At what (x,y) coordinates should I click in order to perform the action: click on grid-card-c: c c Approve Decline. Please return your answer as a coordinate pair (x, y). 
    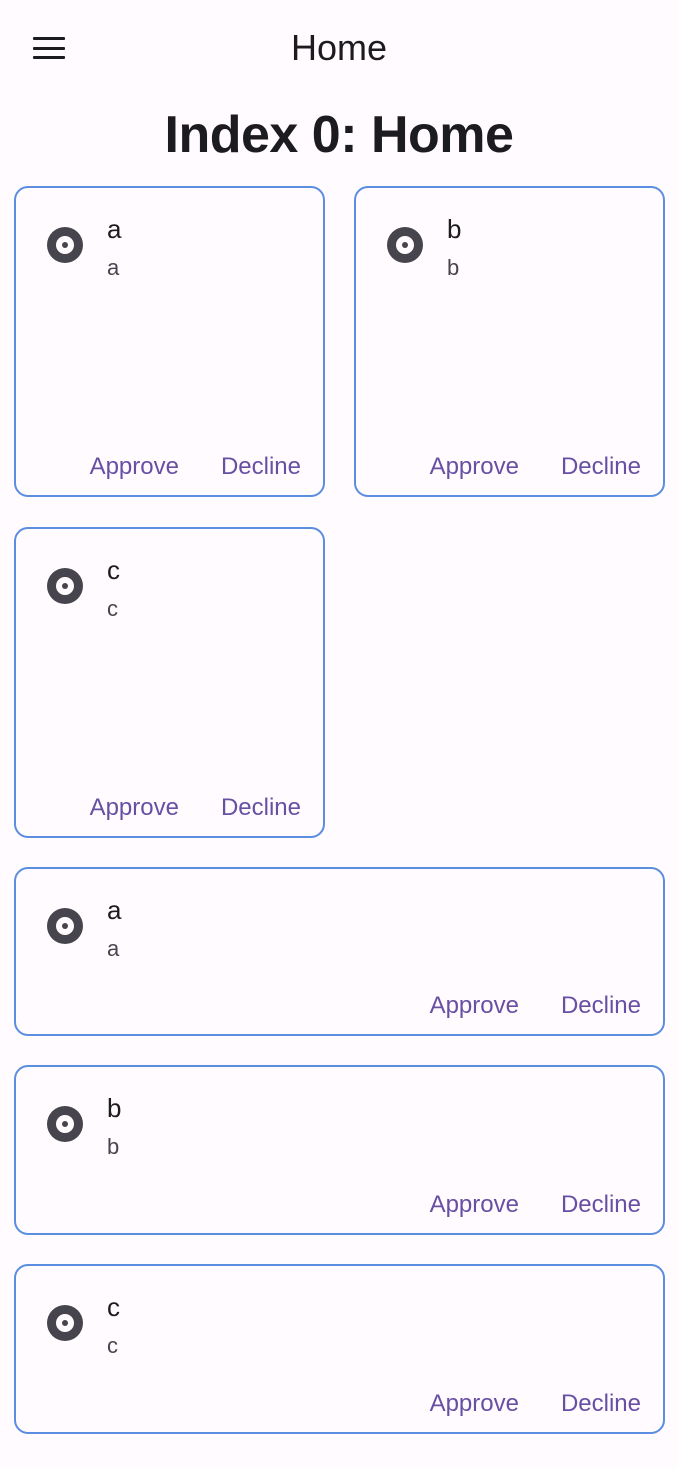
    Looking at the image, I should click on (169, 682).